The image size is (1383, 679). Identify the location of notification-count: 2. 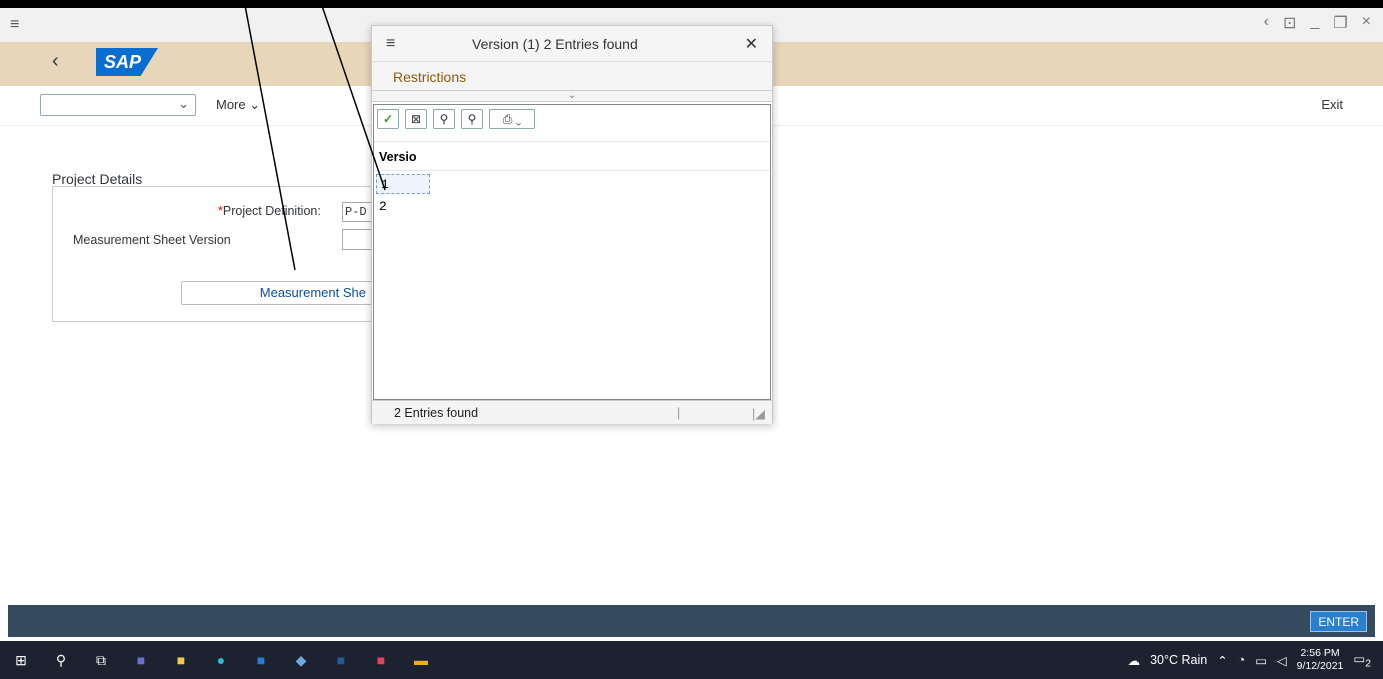
(1368, 664).